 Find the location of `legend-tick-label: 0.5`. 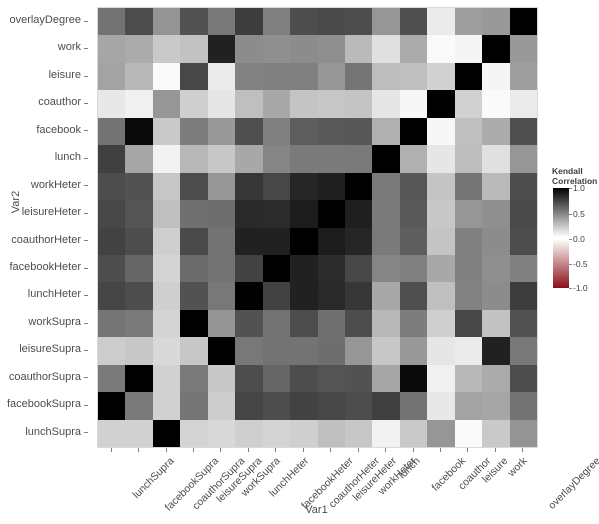

legend-tick-label: 0.5 is located at coordinates (579, 213).